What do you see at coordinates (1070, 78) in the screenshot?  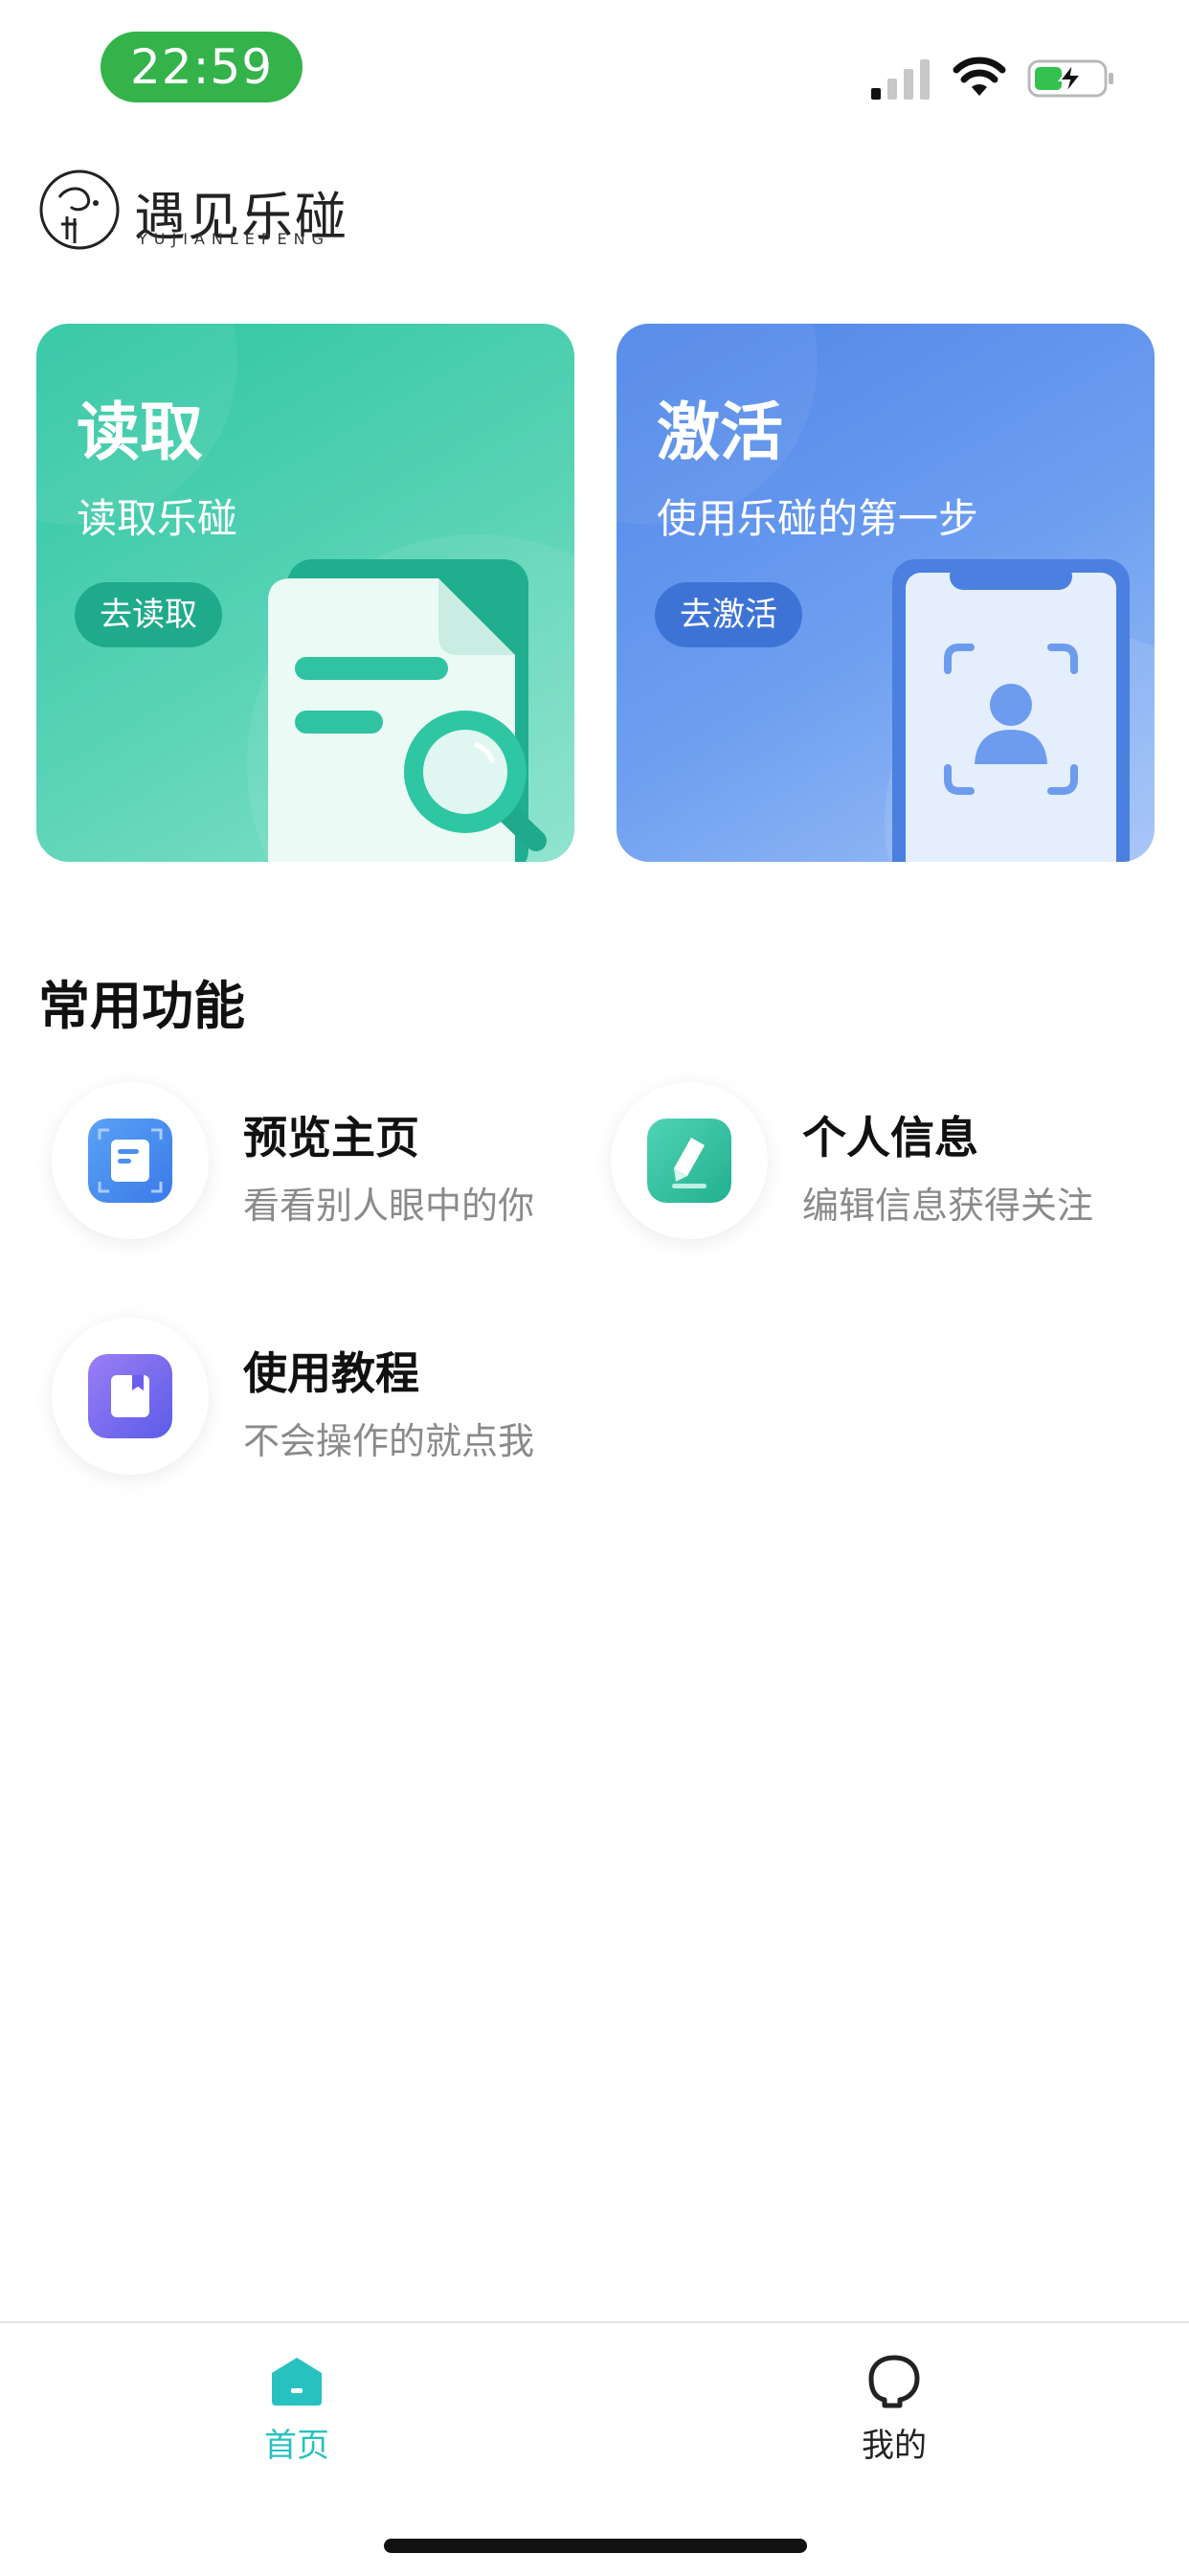 I see `battery-charging-icon` at bounding box center [1070, 78].